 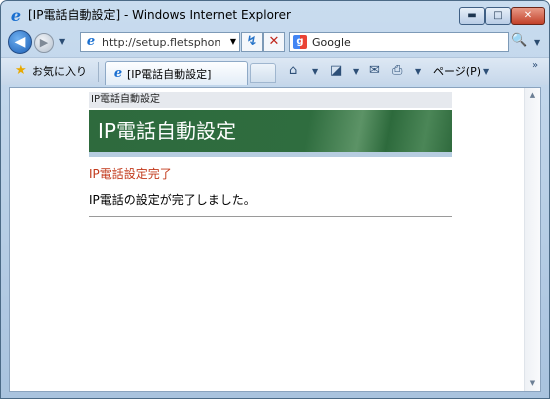 What do you see at coordinates (498, 16) in the screenshot?
I see `maximize-button: □` at bounding box center [498, 16].